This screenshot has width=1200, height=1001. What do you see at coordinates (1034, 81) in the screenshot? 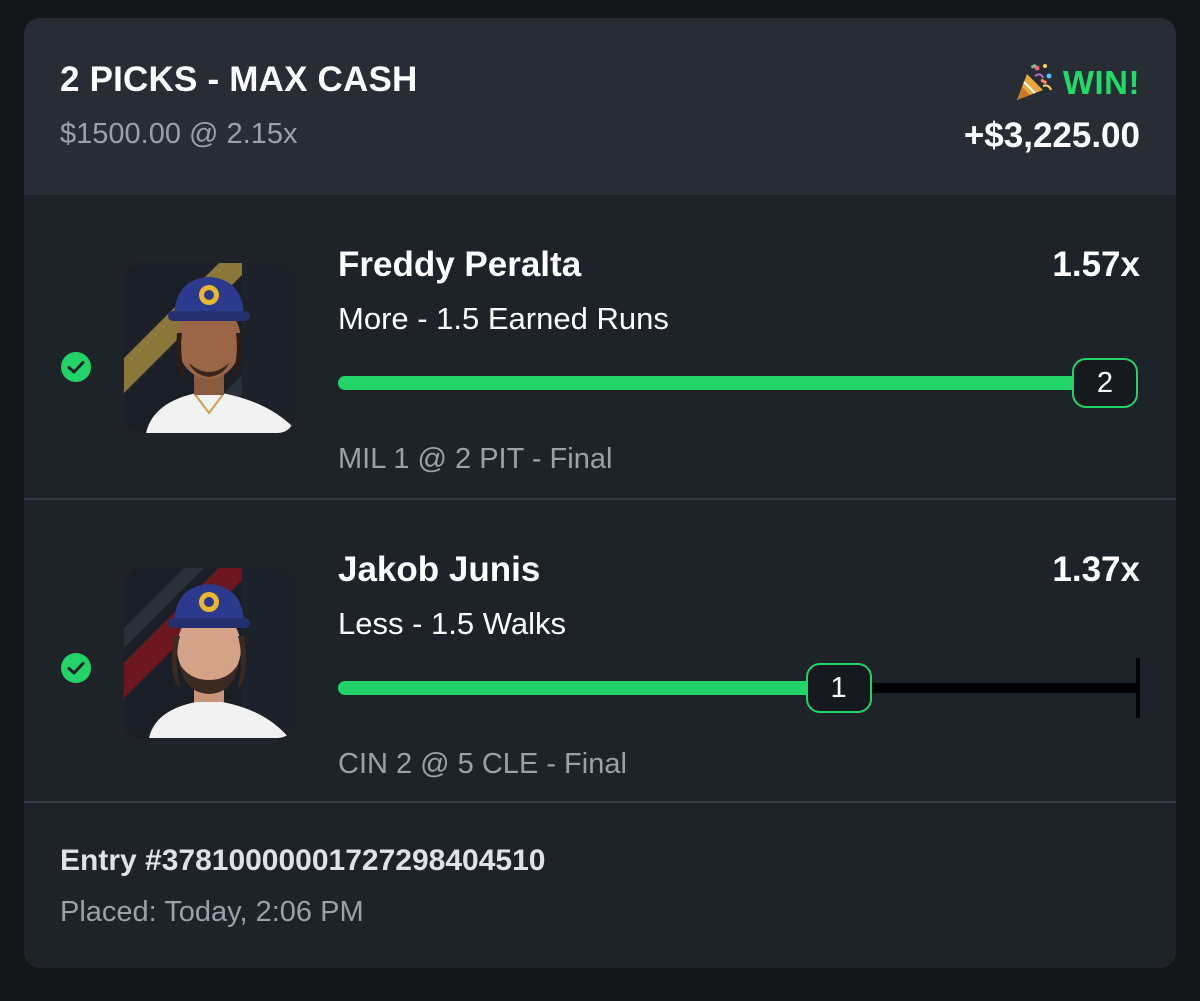
I see `party-popper-icon` at bounding box center [1034, 81].